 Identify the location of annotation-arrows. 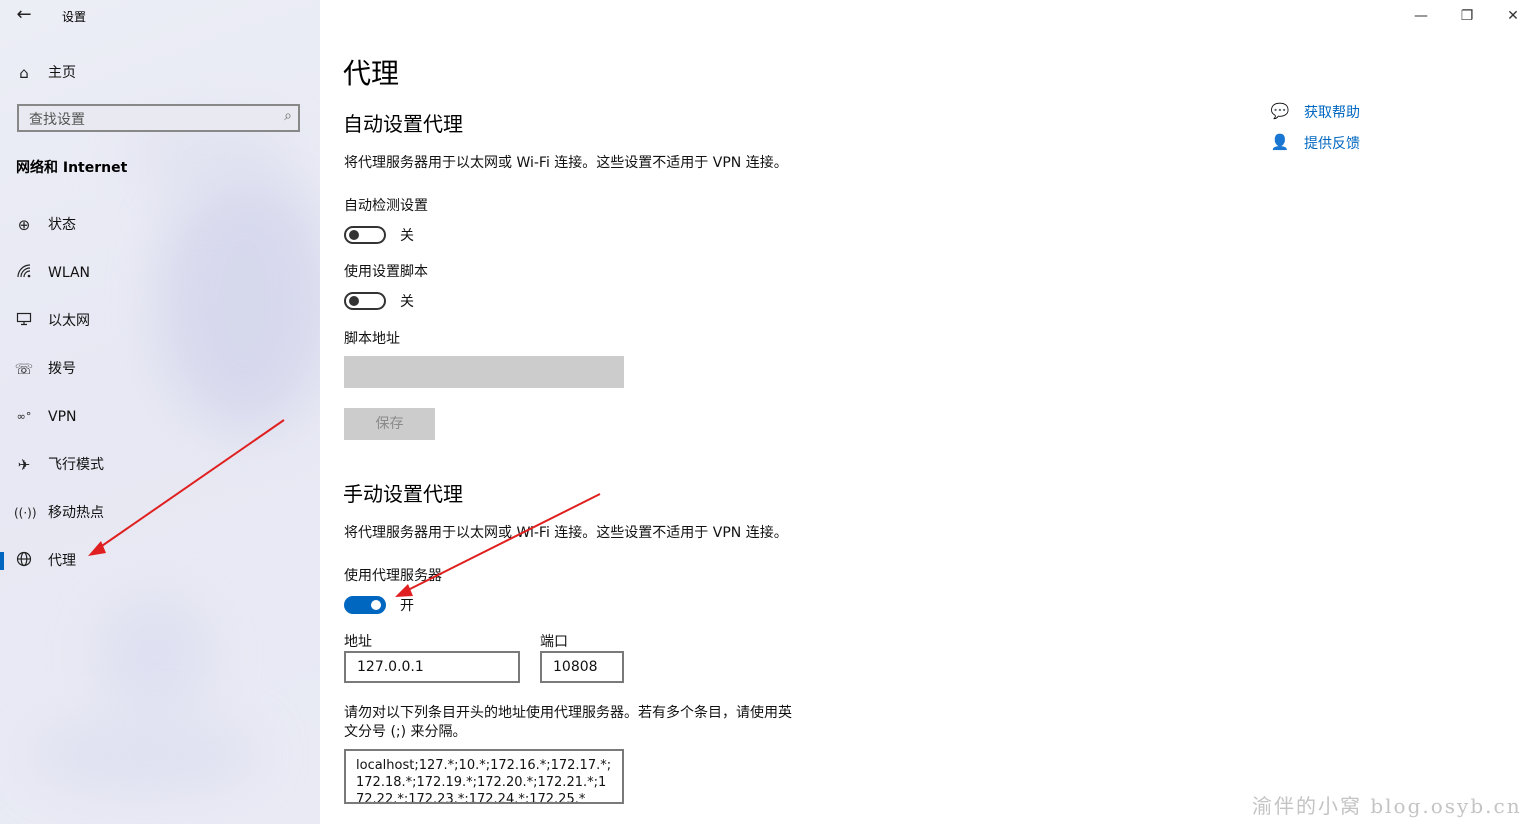
(344, 508).